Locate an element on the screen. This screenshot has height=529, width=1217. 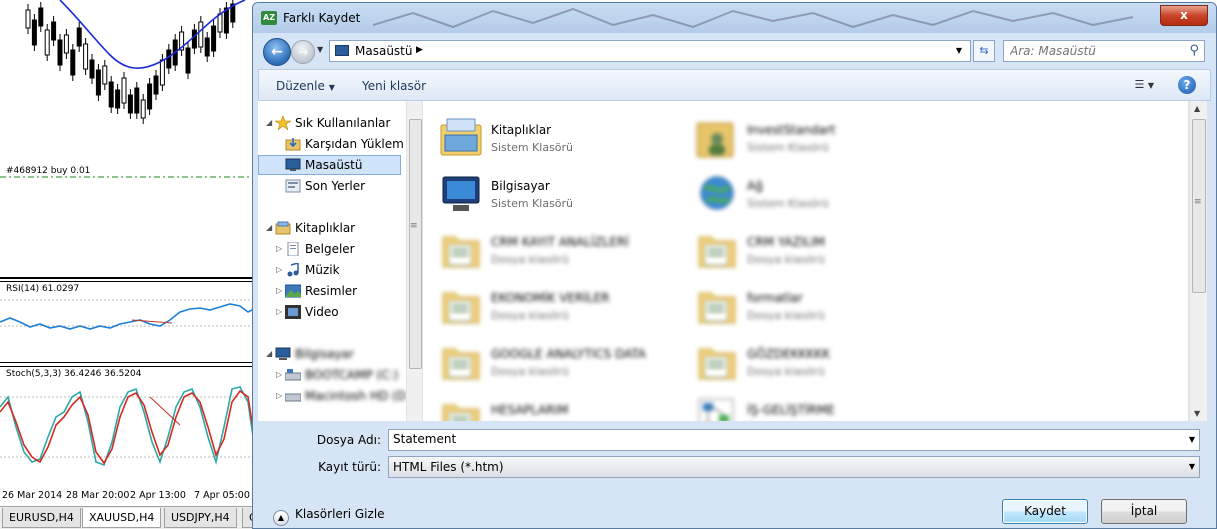
tree-documents: ▷ Belgeler is located at coordinates (332, 249).